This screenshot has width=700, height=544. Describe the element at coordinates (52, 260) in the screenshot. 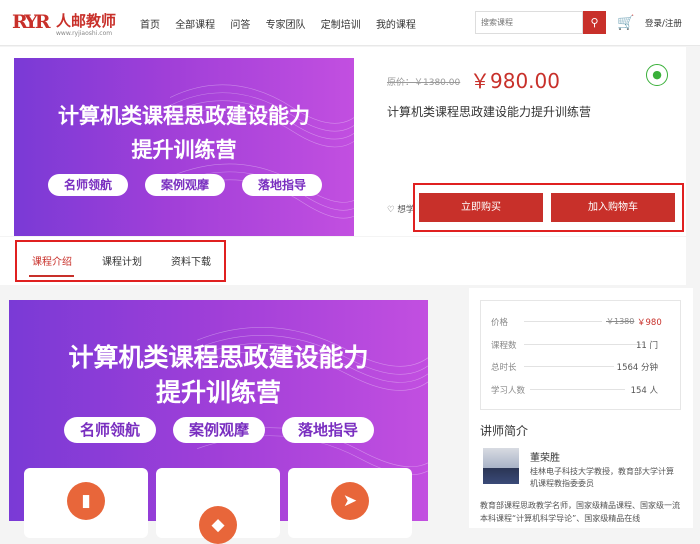

I see `tab-course-intro: 课程介绍` at that location.